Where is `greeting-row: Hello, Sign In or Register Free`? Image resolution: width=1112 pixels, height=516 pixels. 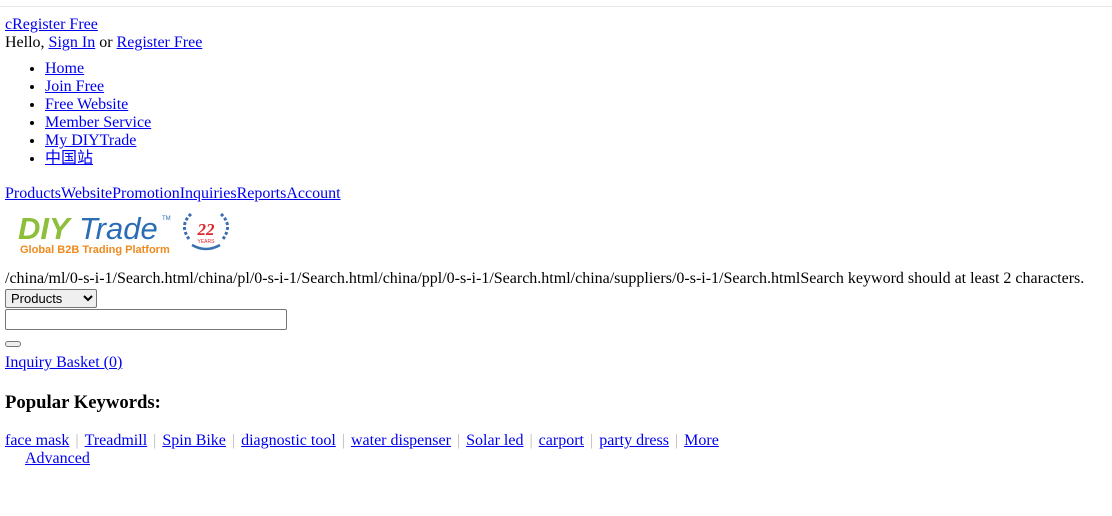 greeting-row: Hello, Sign In or Register Free is located at coordinates (556, 43).